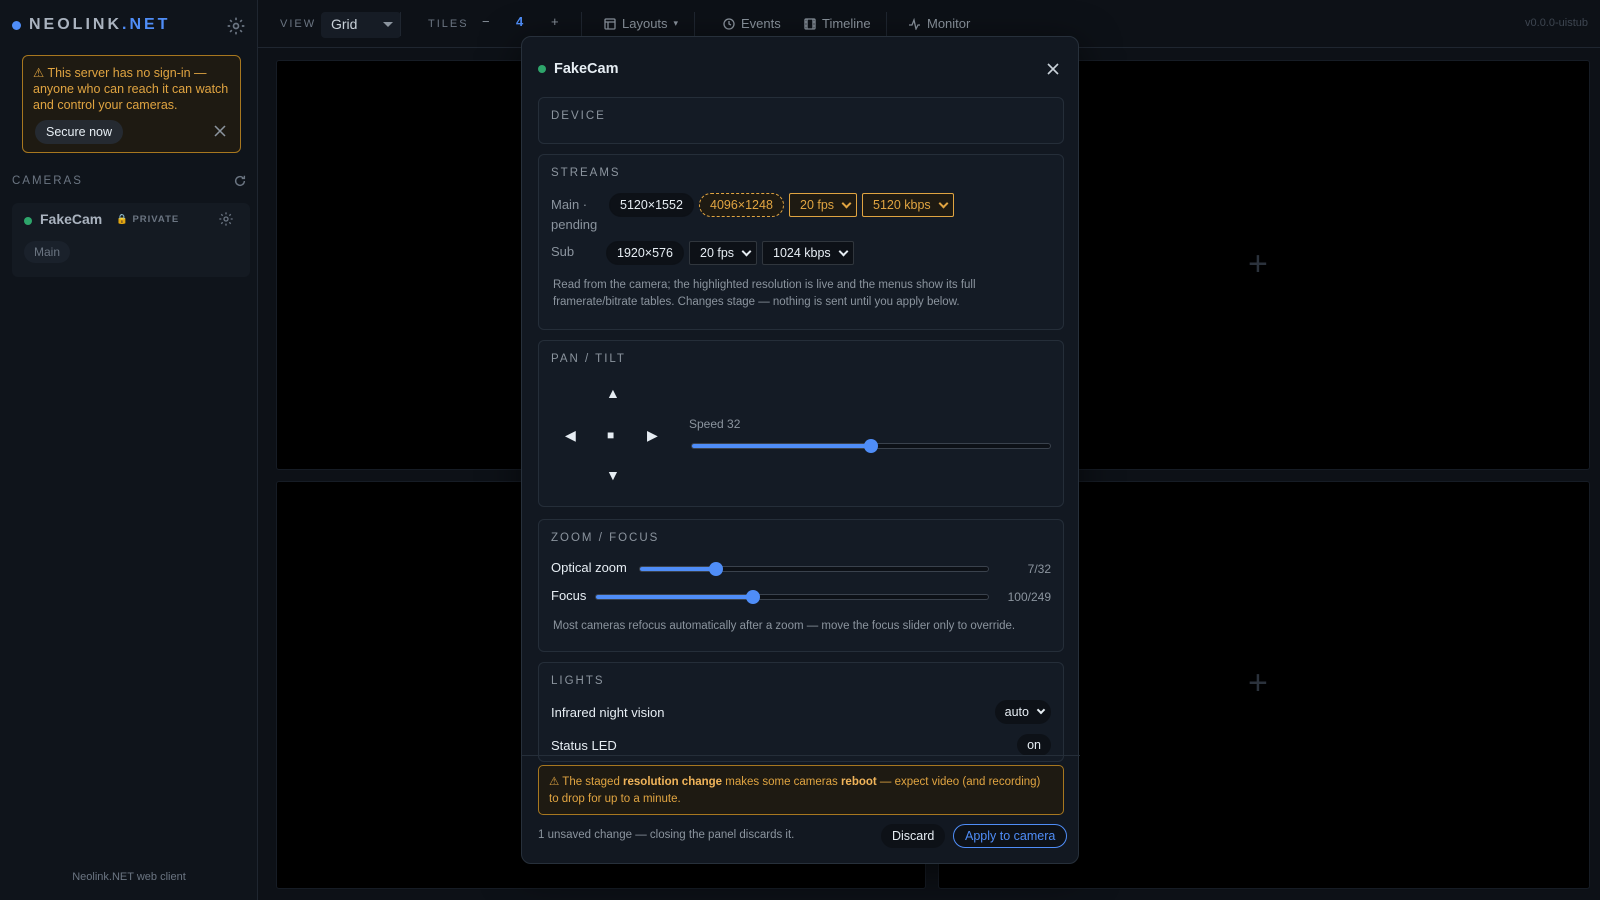 The height and width of the screenshot is (900, 1600). What do you see at coordinates (486, 21) in the screenshot?
I see `tiles-decrease-button: −` at bounding box center [486, 21].